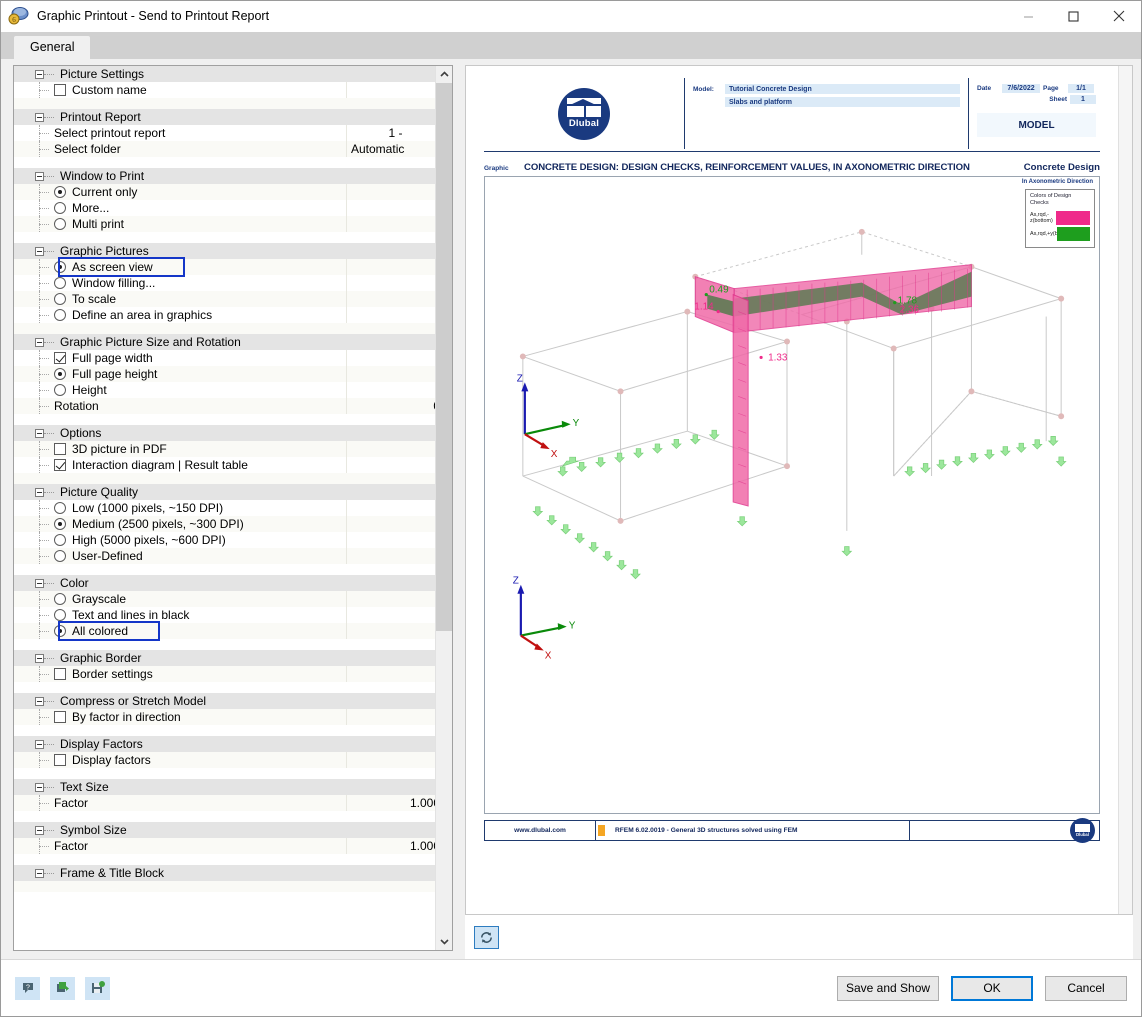 This screenshot has width=1142, height=1017. Describe the element at coordinates (60, 524) in the screenshot. I see `radio-medium-2500-pixels-300-dpi` at that location.